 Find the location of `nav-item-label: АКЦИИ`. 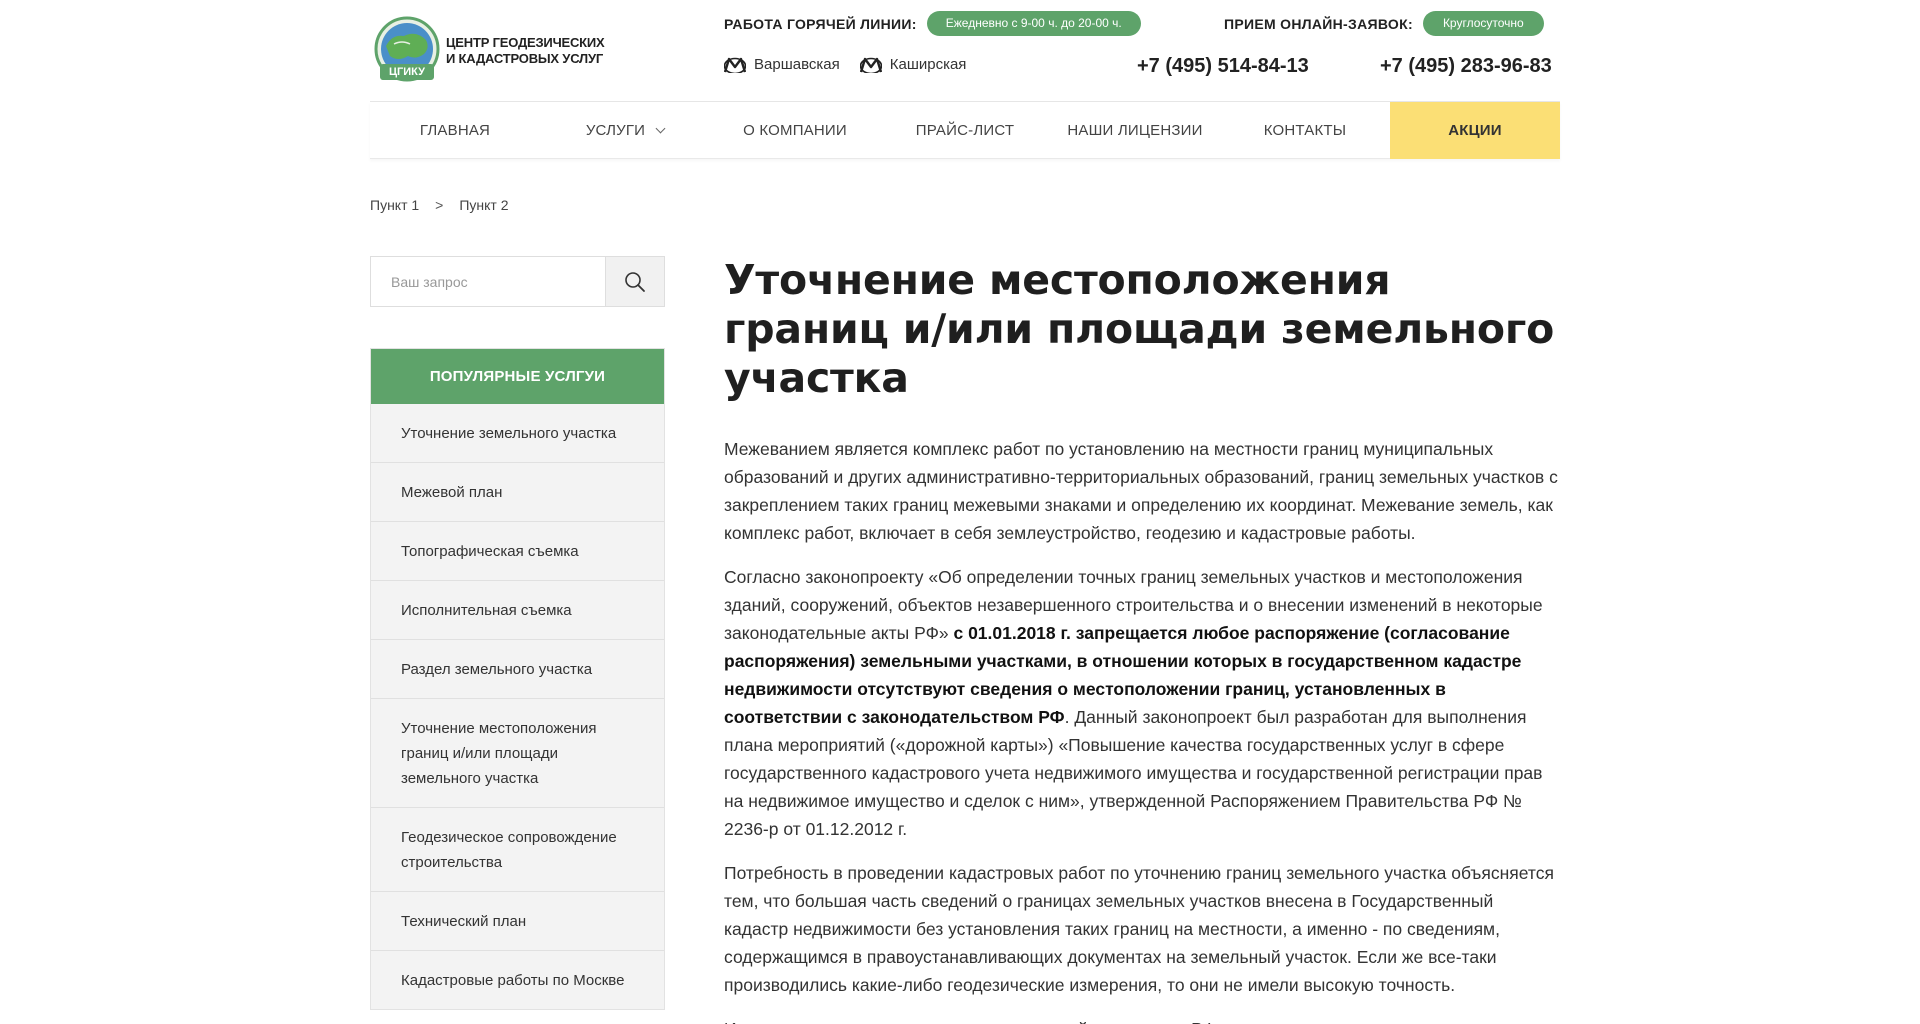

nav-item-label: АКЦИИ is located at coordinates (1475, 130).